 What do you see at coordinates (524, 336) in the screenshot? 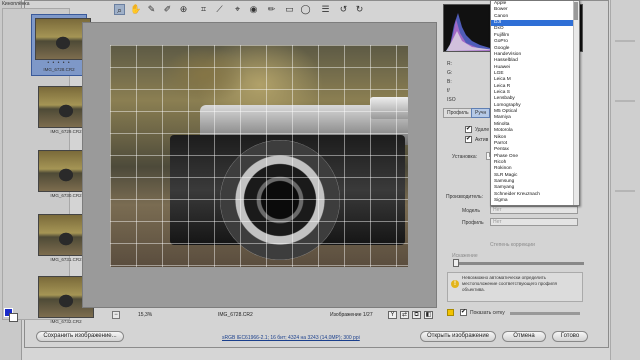
I see `cancel-button: Отмена` at bounding box center [524, 336].